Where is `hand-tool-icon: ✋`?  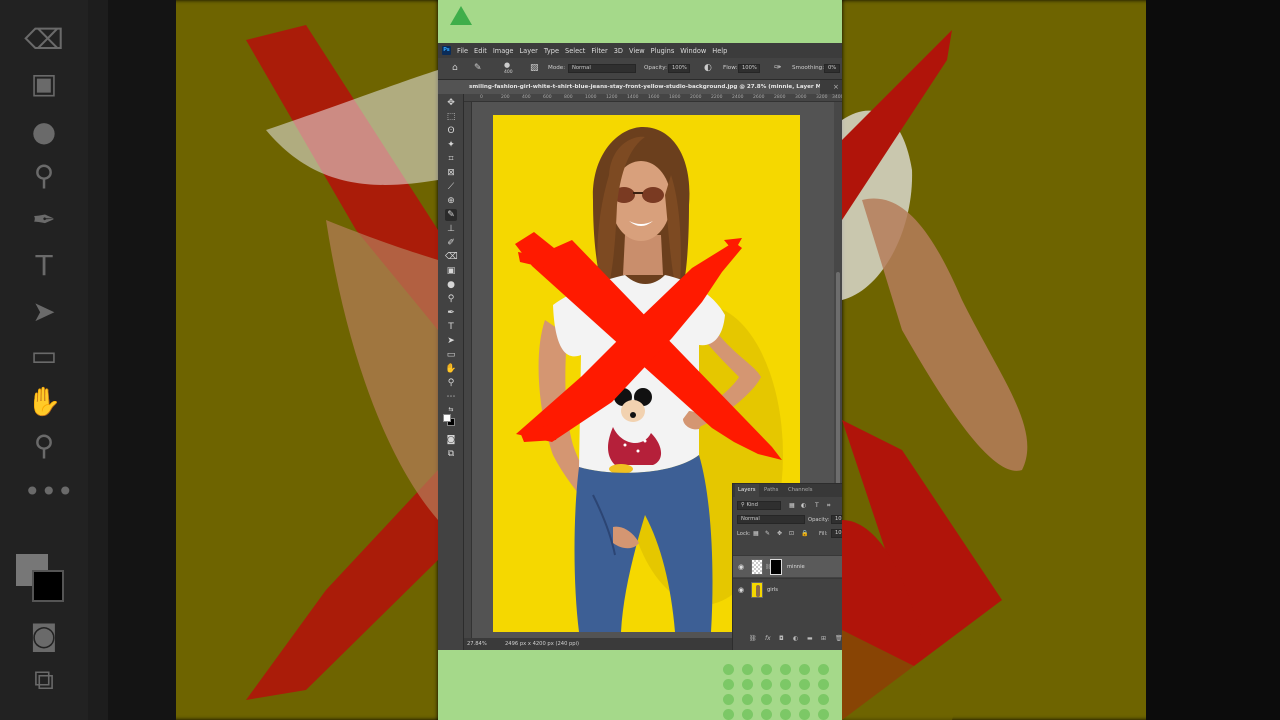
hand-tool-icon: ✋ is located at coordinates (451, 369).